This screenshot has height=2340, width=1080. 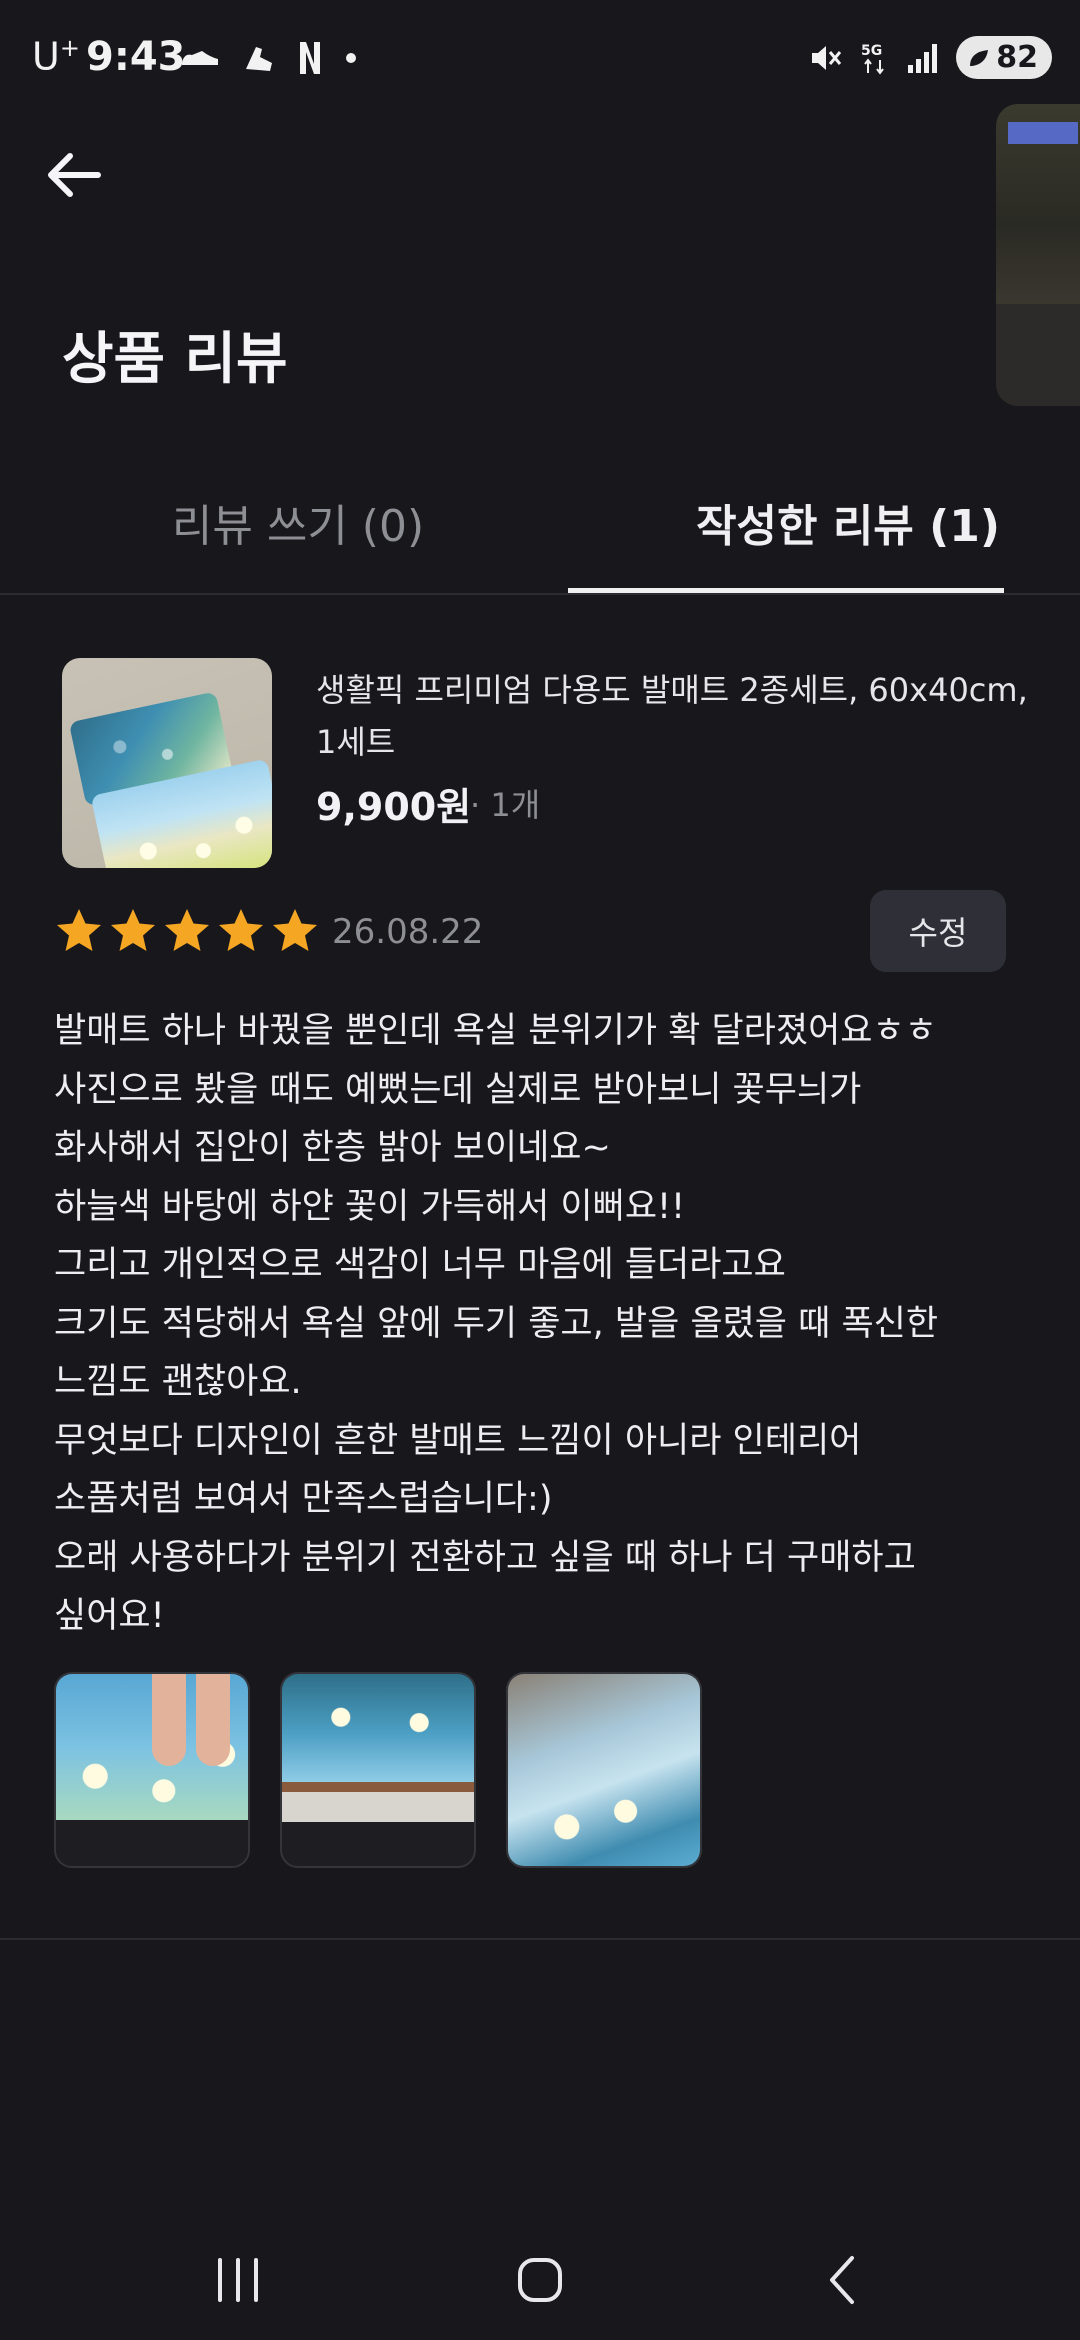 What do you see at coordinates (175, 359) in the screenshot?
I see `page-title: 상품 리뷰` at bounding box center [175, 359].